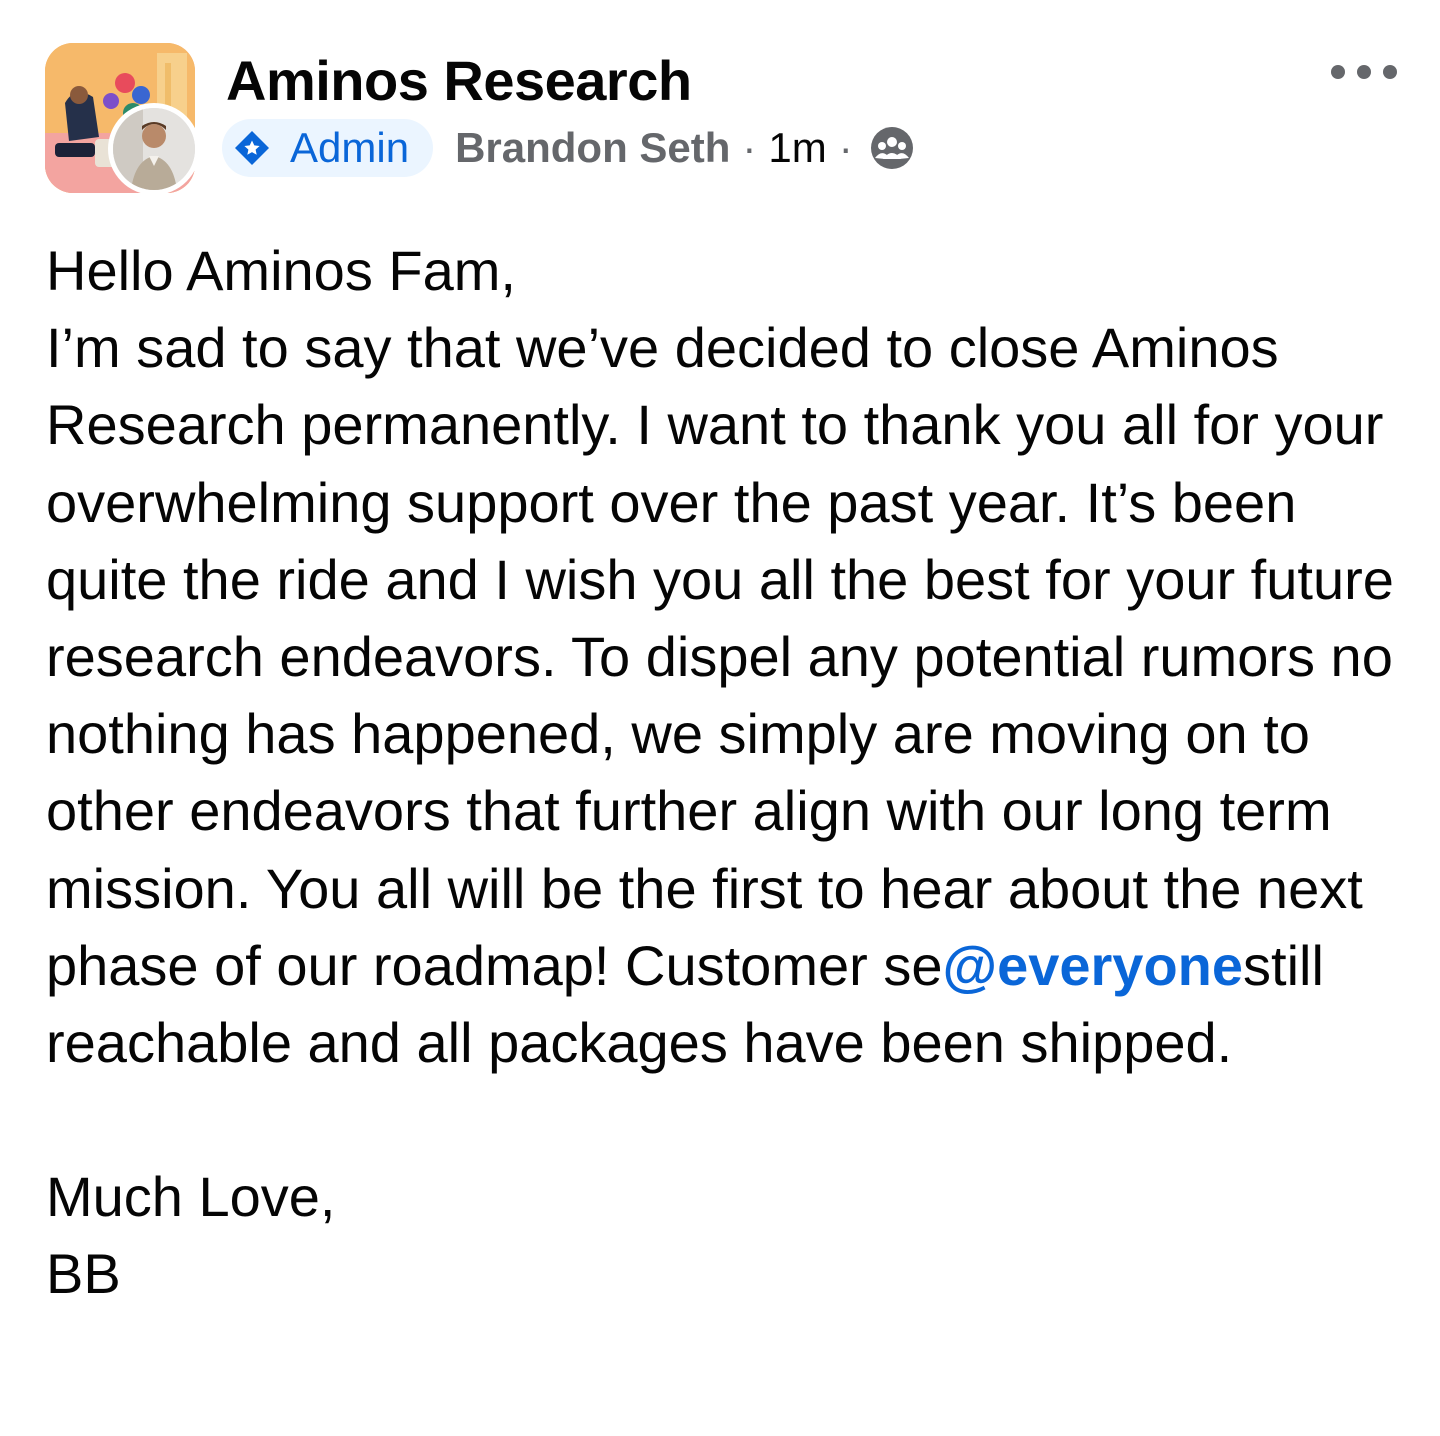 Image resolution: width=1440 pixels, height=1436 pixels. Describe the element at coordinates (592, 148) in the screenshot. I see `author-name: Brandon Seth` at that location.